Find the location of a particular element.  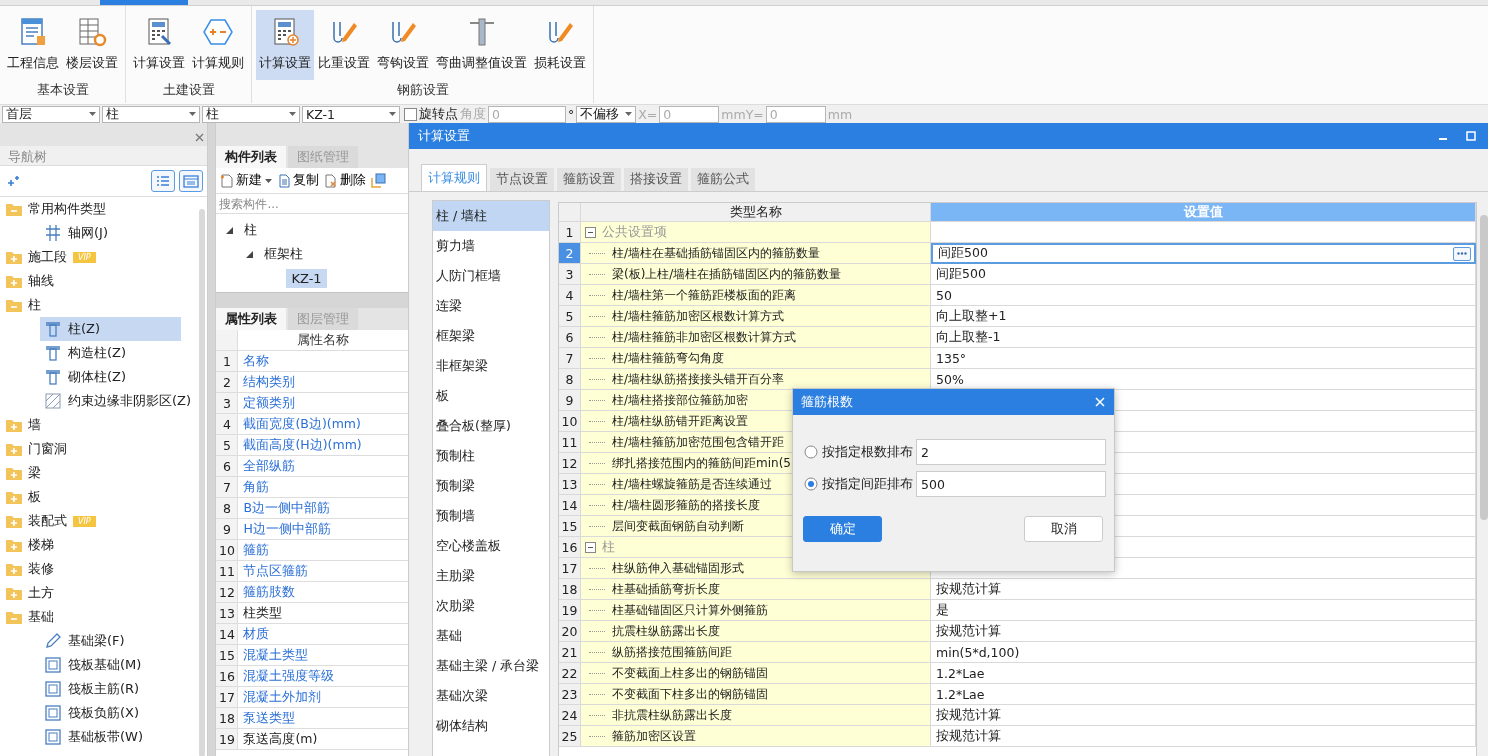

category-item: 框架梁 is located at coordinates (491, 336).